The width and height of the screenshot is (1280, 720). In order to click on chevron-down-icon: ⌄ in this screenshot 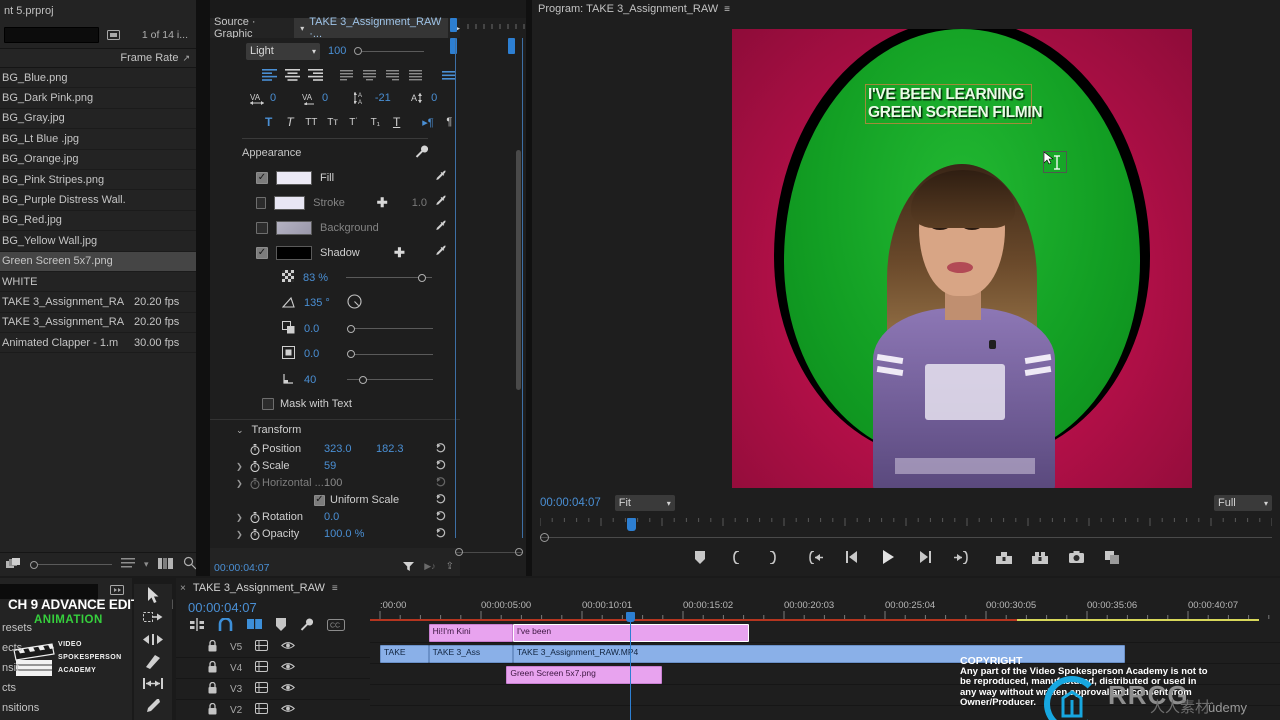, I will do `click(240, 430)`.